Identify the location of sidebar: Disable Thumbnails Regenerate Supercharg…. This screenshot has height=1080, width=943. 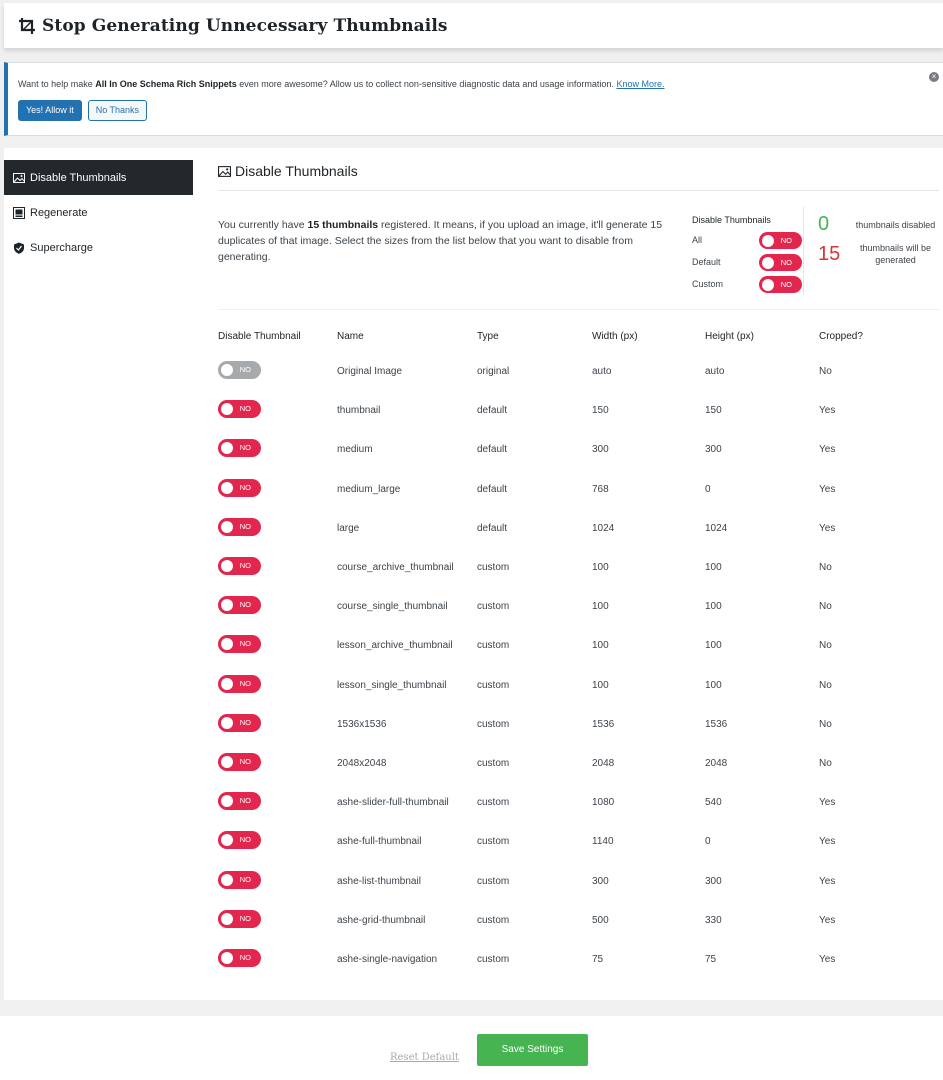
(98, 212).